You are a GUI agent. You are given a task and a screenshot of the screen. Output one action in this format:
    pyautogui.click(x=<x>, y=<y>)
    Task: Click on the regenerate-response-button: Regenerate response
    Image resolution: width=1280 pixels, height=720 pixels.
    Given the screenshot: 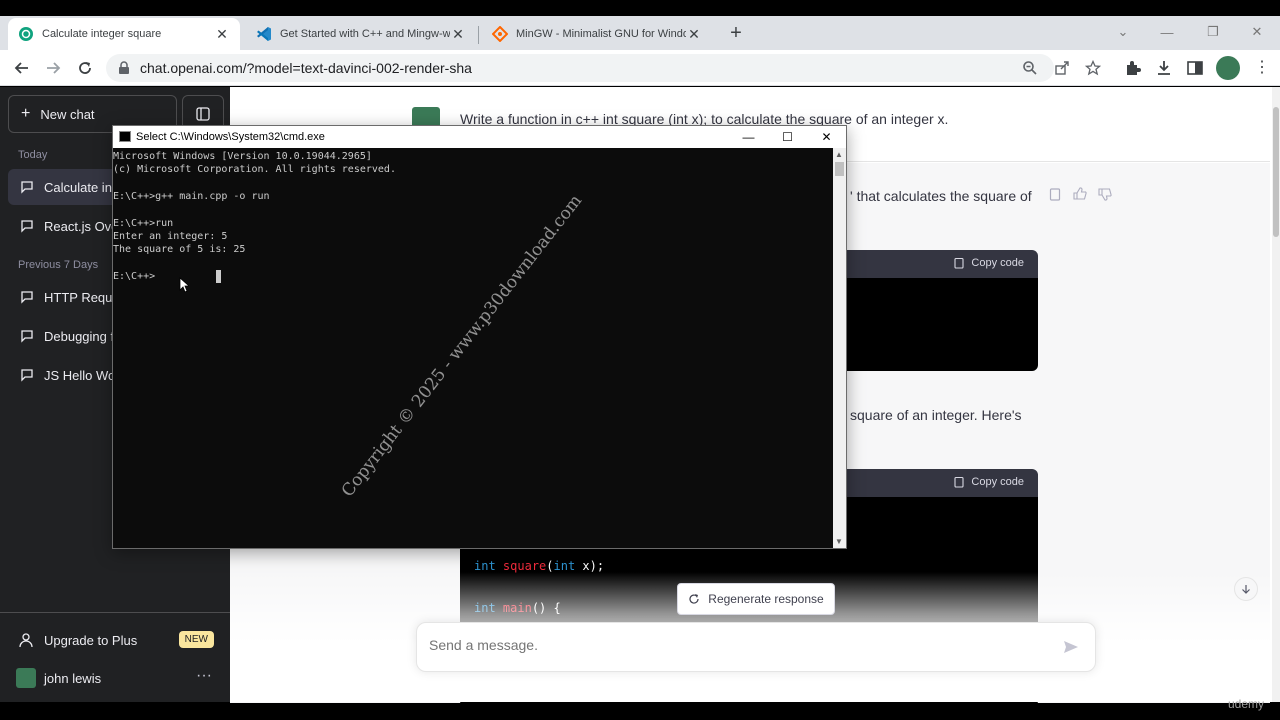 What is the action you would take?
    pyautogui.click(x=756, y=599)
    